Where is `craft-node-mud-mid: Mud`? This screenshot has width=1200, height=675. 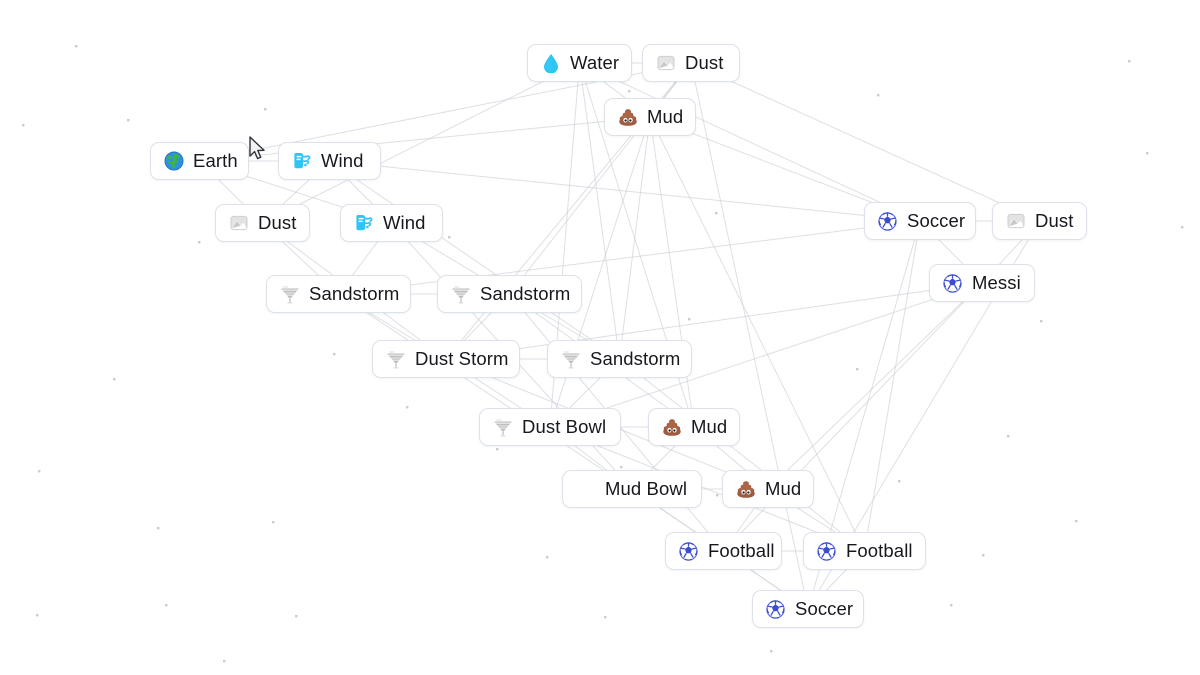 craft-node-mud-mid: Mud is located at coordinates (694, 427).